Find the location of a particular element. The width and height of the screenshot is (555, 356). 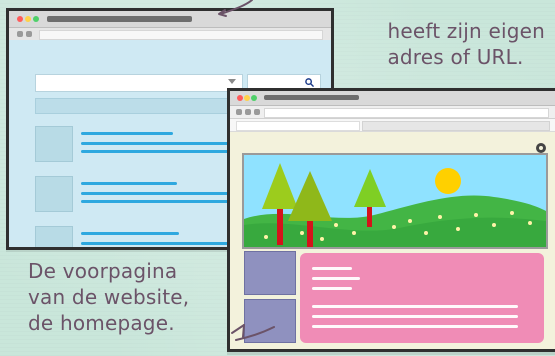

search-icon is located at coordinates (309, 82).